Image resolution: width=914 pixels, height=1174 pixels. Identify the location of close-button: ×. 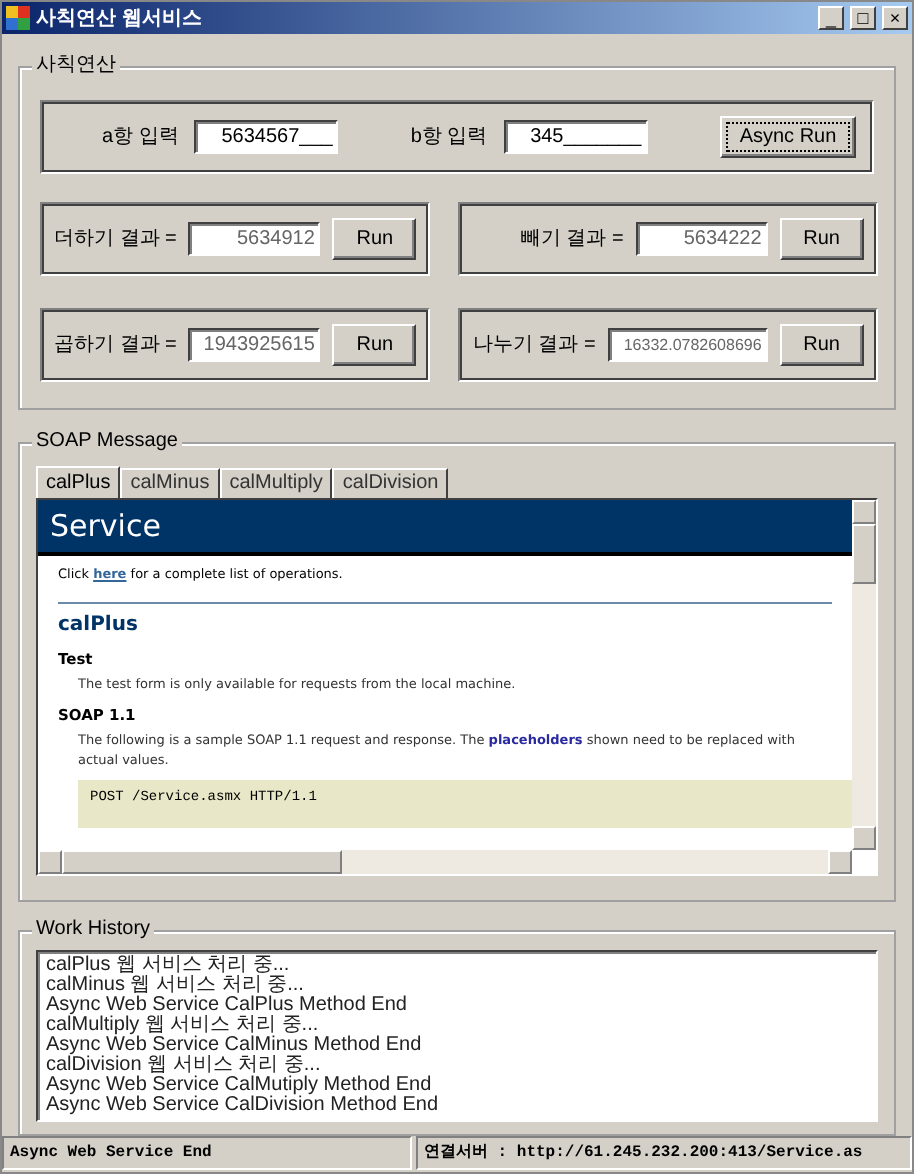
(895, 18).